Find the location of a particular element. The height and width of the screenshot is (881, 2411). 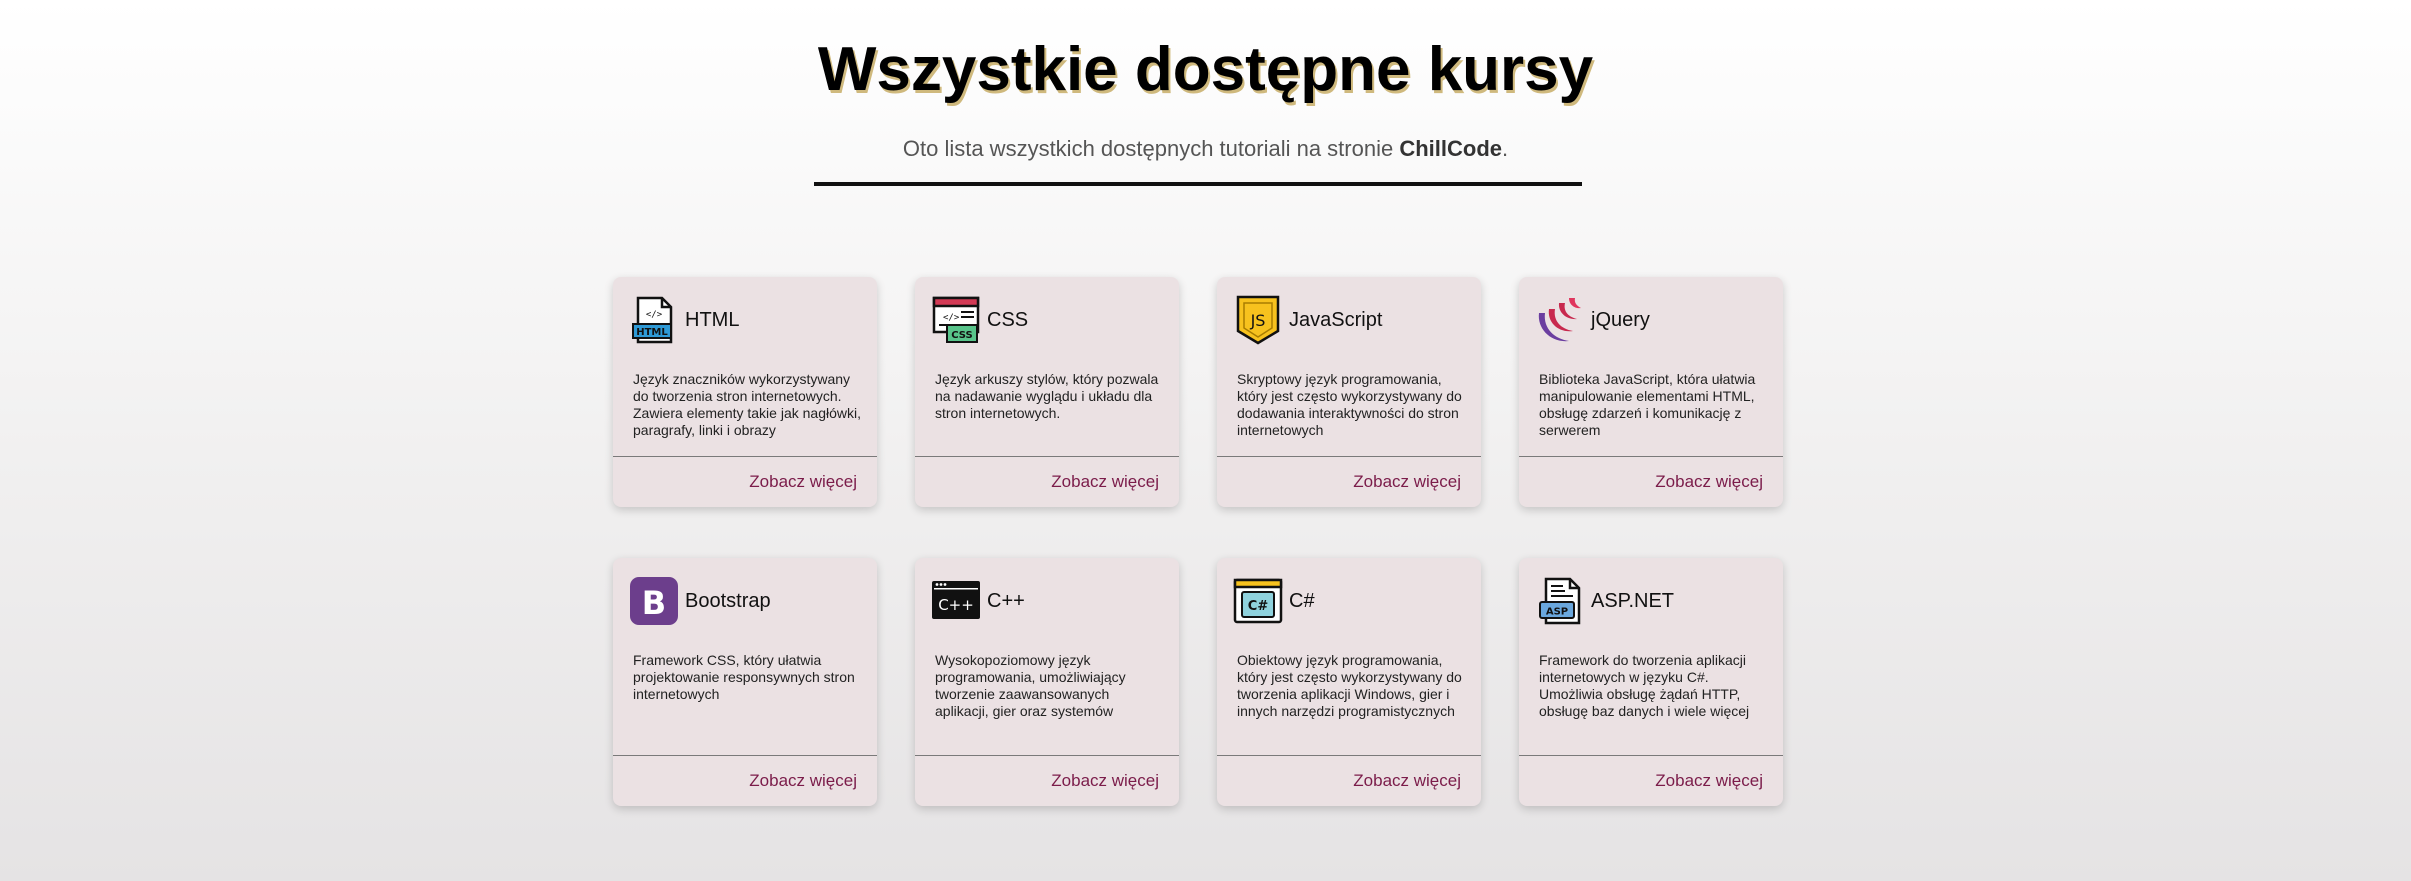

svg-text: JS is located at coordinates (1258, 320).